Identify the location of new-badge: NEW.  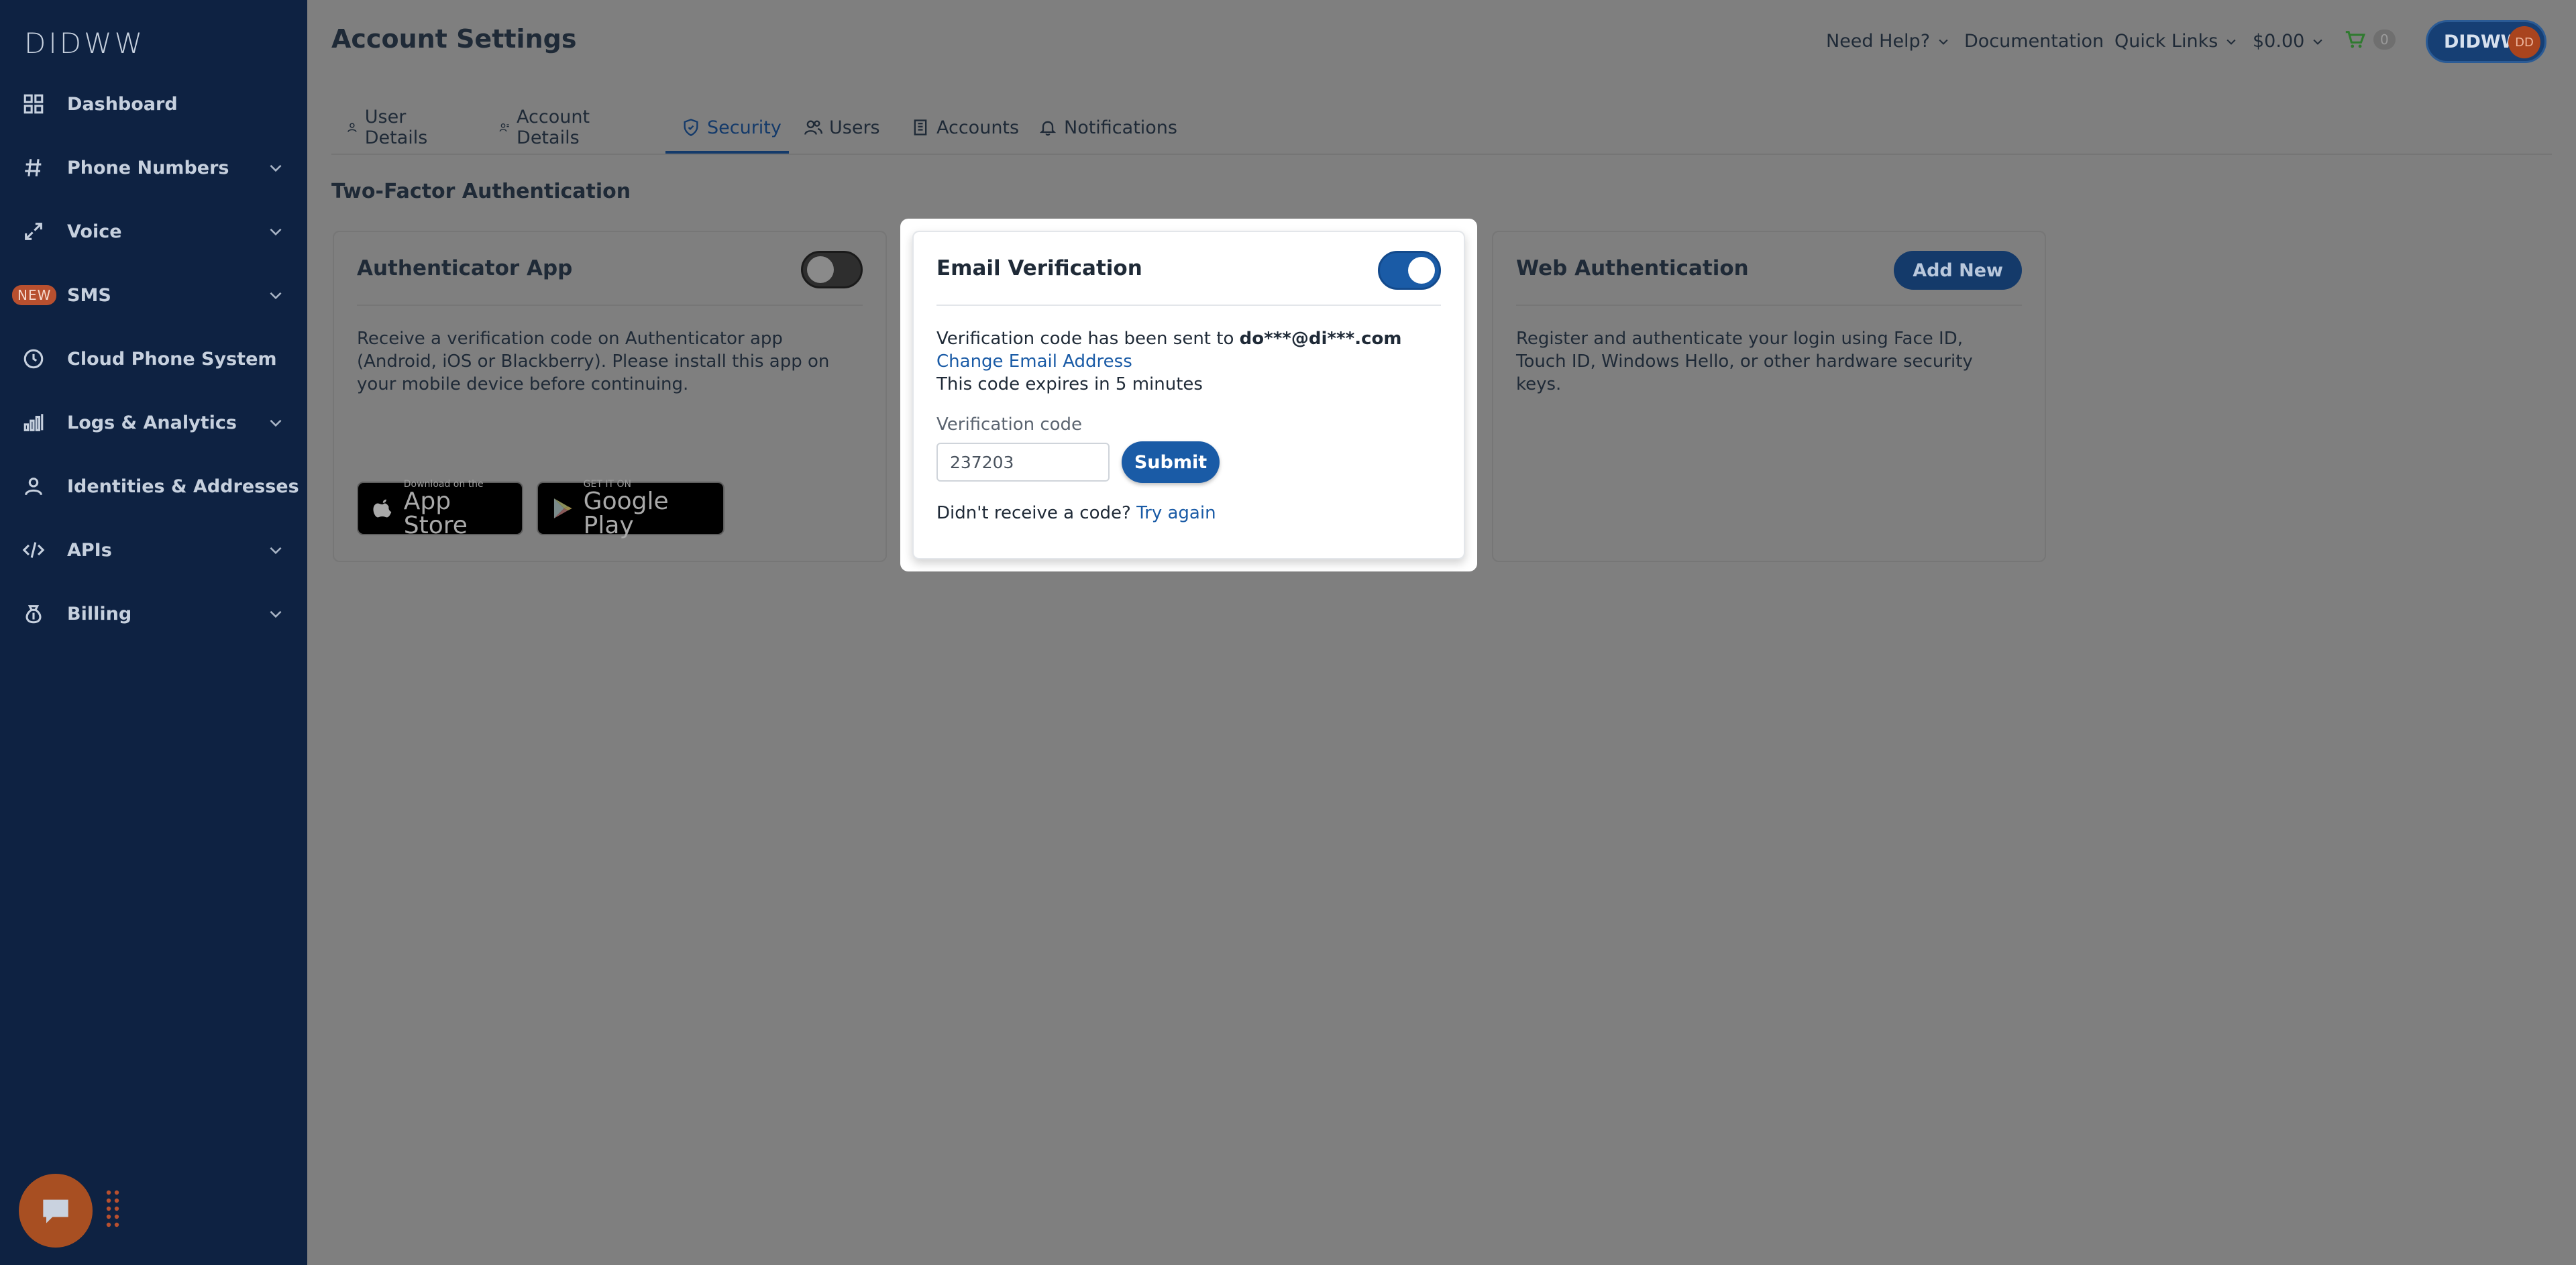
(34, 295).